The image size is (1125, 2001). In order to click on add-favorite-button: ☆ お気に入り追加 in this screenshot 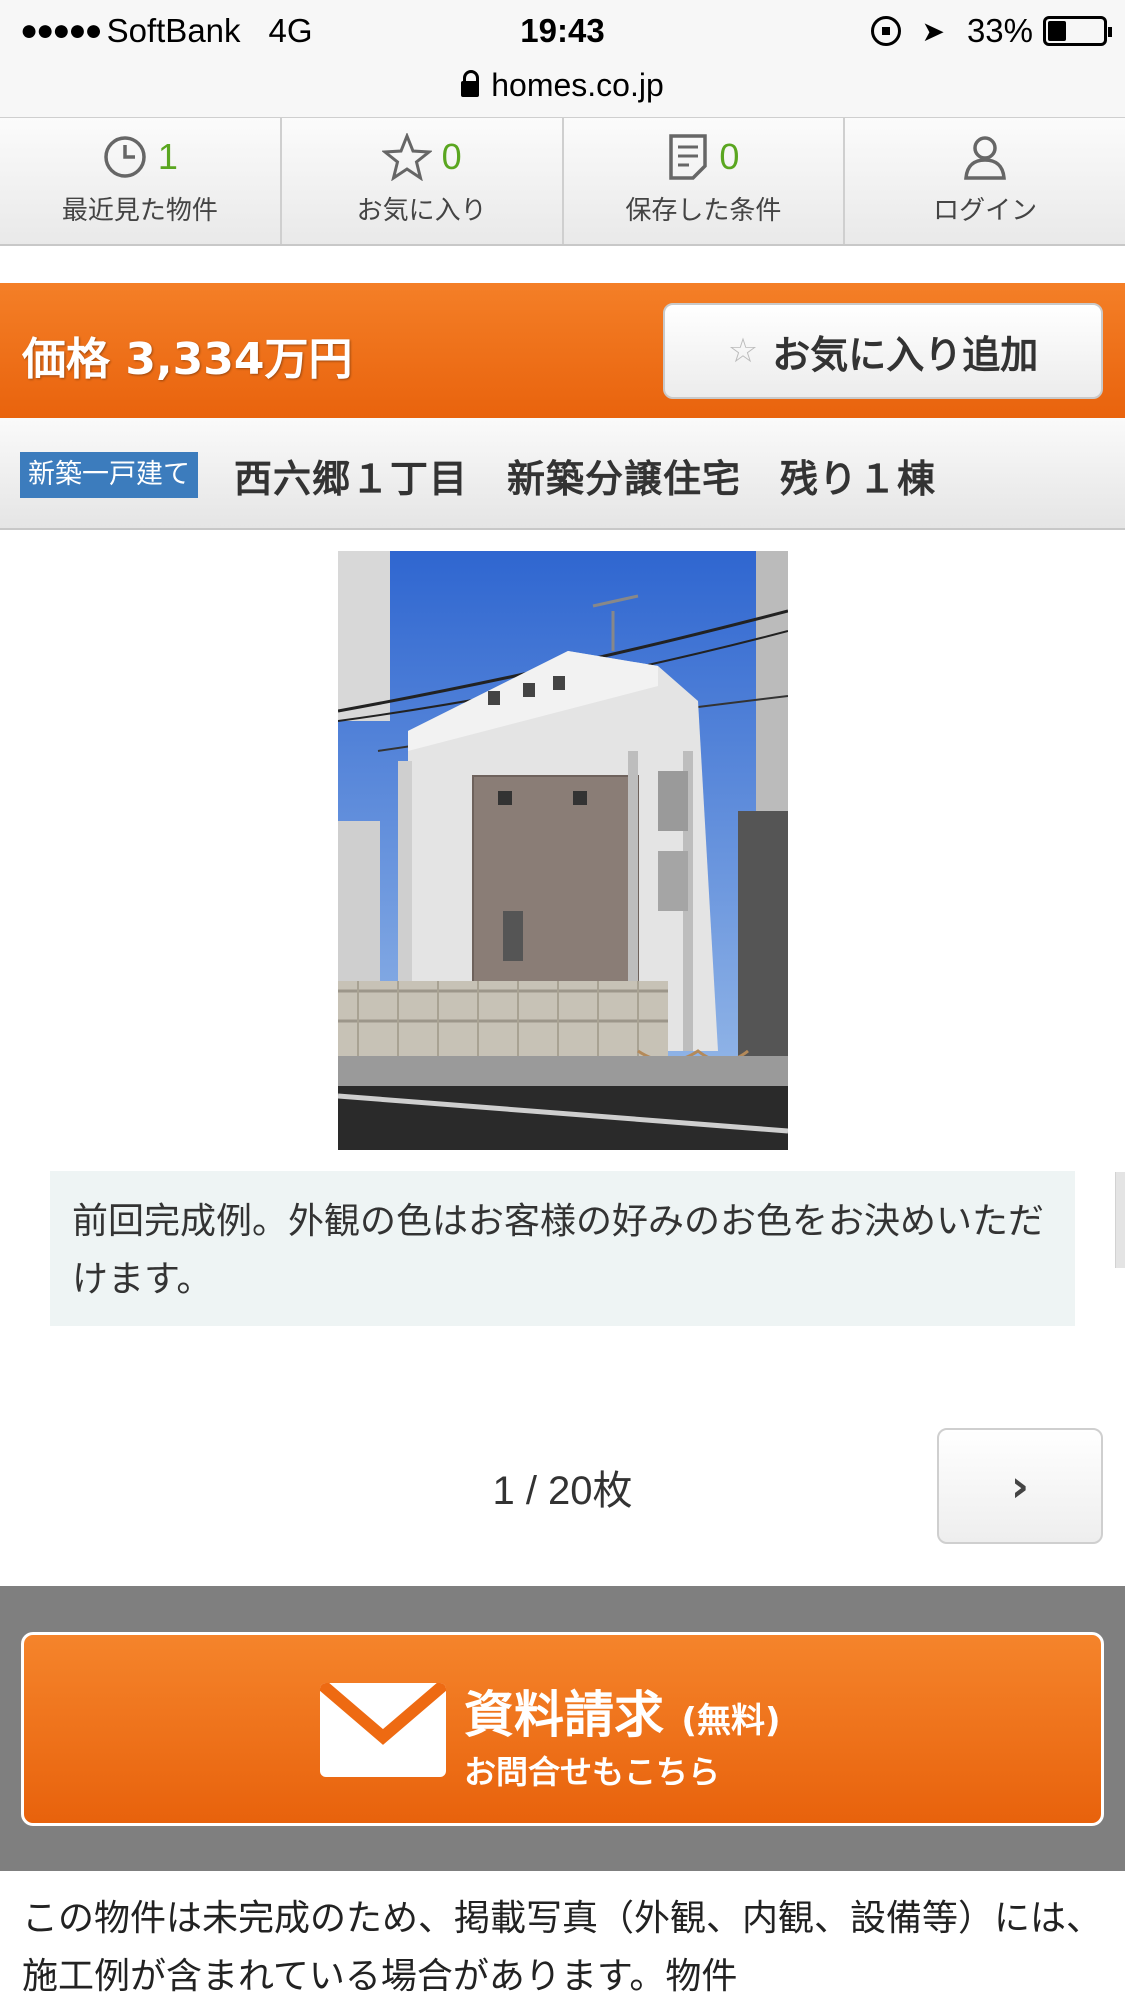, I will do `click(883, 351)`.